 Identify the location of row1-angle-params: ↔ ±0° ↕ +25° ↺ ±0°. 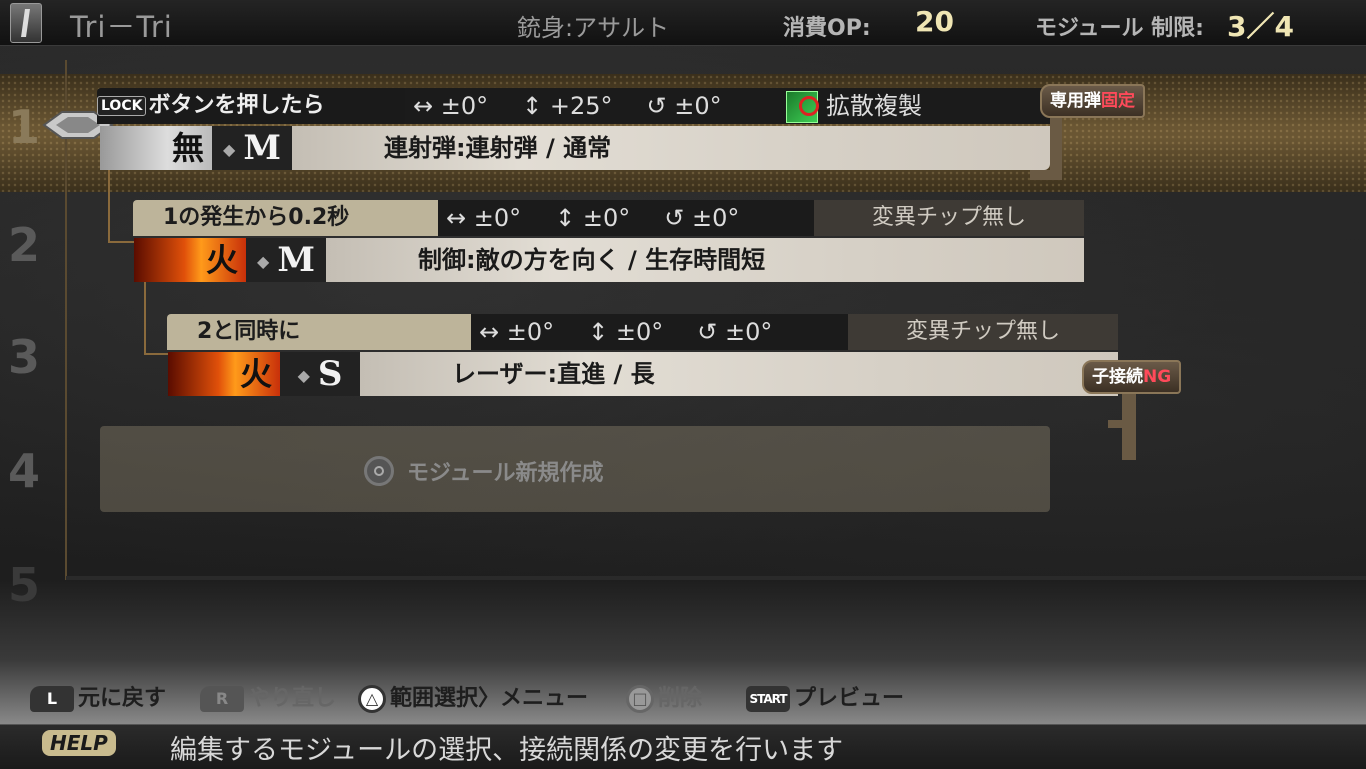
(592, 106).